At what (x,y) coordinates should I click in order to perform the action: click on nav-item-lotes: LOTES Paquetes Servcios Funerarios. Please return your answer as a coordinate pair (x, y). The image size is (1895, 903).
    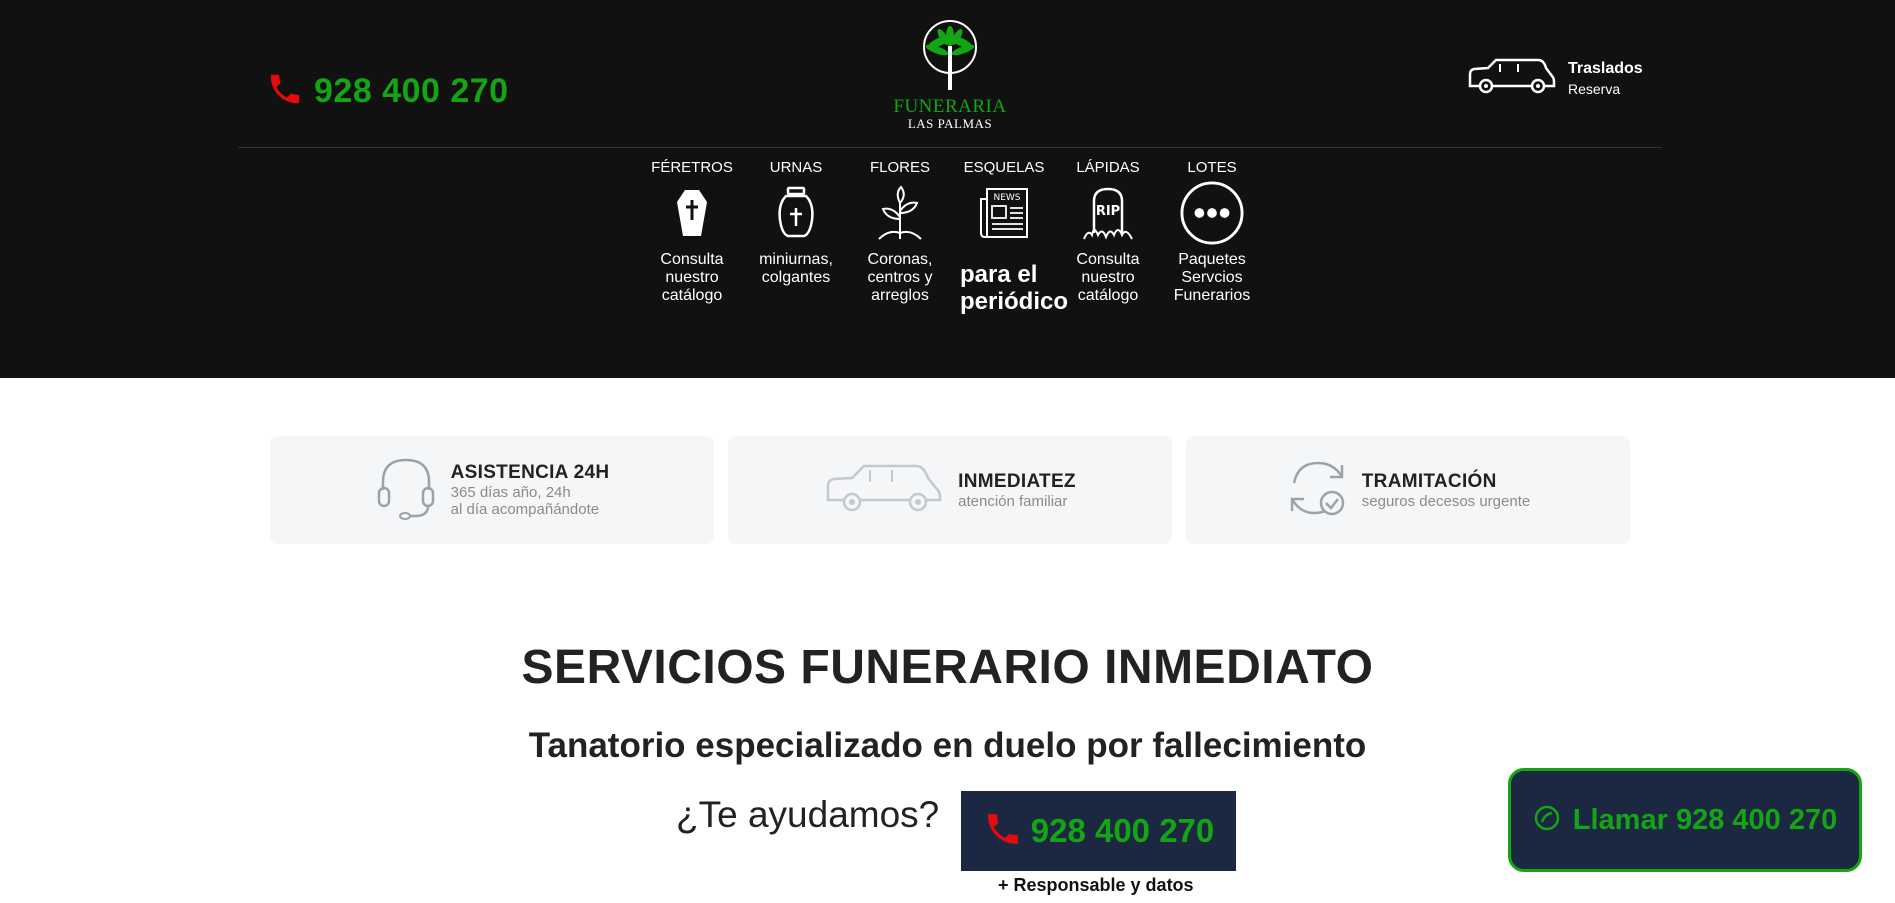
    Looking at the image, I should click on (1212, 236).